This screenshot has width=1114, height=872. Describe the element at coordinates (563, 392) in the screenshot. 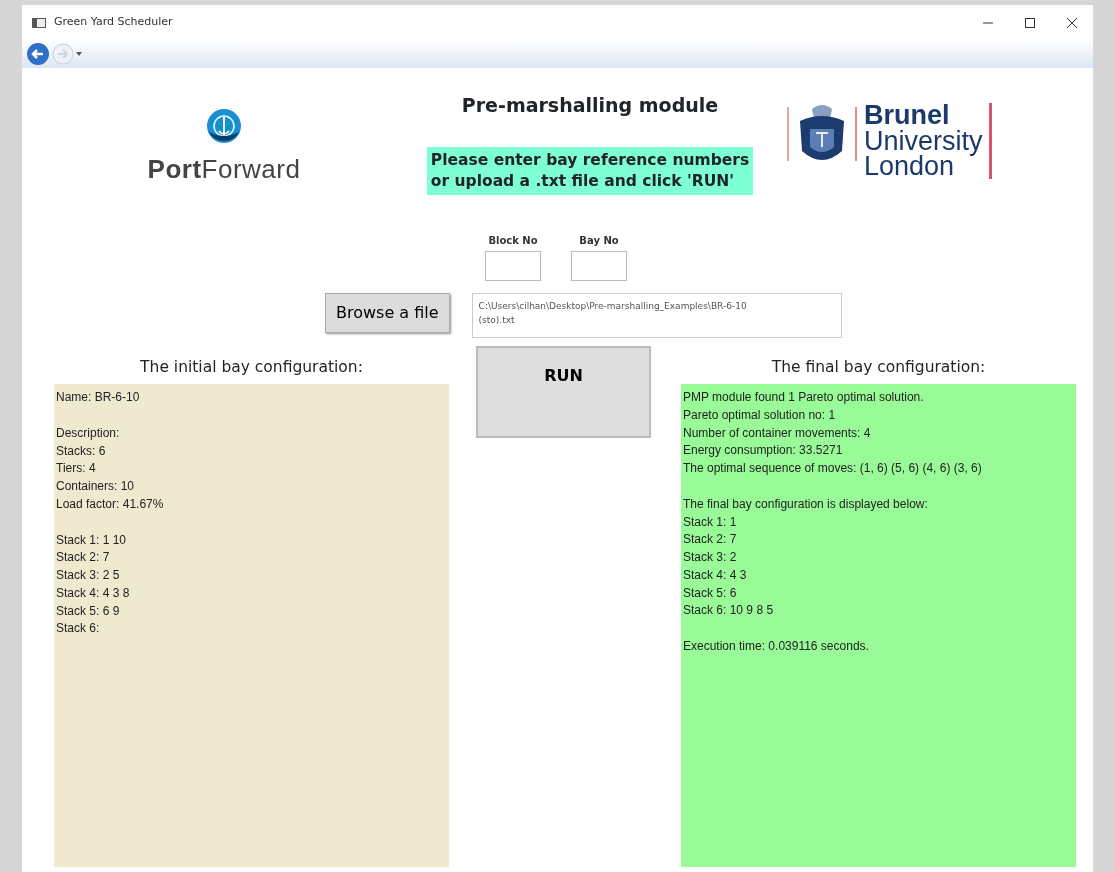

I see `run-button: RUN` at that location.